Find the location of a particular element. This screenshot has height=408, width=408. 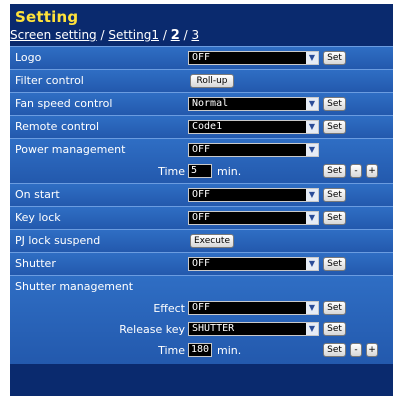

on-start-select-value: OFF is located at coordinates (201, 194).